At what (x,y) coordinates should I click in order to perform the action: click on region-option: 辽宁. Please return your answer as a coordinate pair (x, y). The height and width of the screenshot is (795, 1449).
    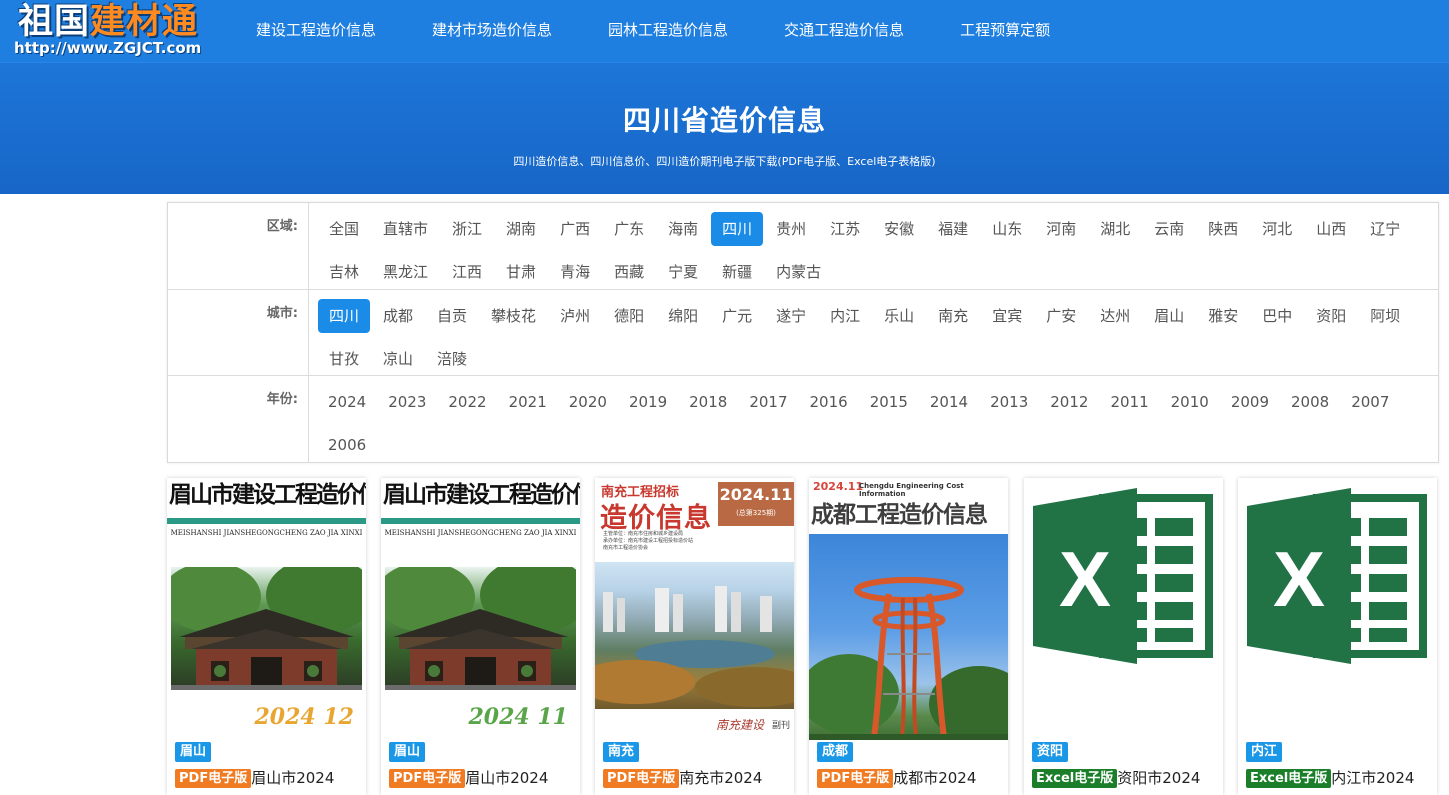
    Looking at the image, I should click on (1385, 229).